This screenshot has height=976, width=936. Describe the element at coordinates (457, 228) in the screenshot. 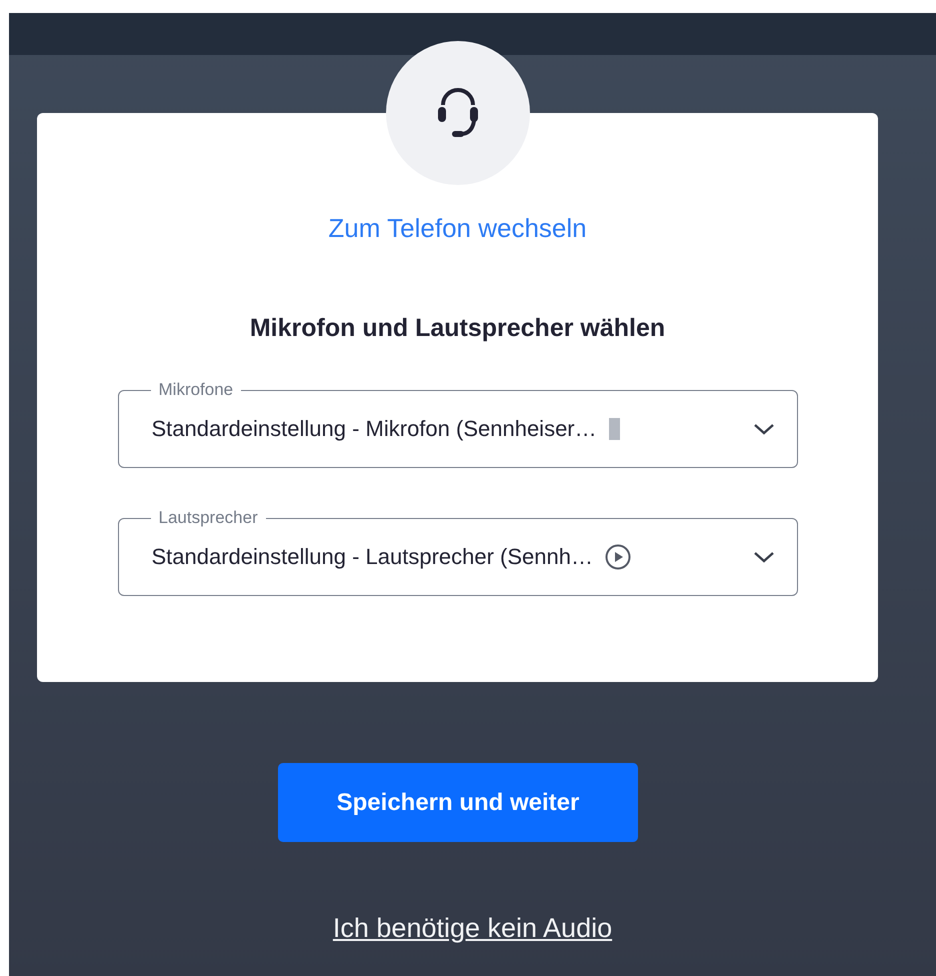

I see `switch-to-phone-link: Zum Telefon wechseln` at that location.